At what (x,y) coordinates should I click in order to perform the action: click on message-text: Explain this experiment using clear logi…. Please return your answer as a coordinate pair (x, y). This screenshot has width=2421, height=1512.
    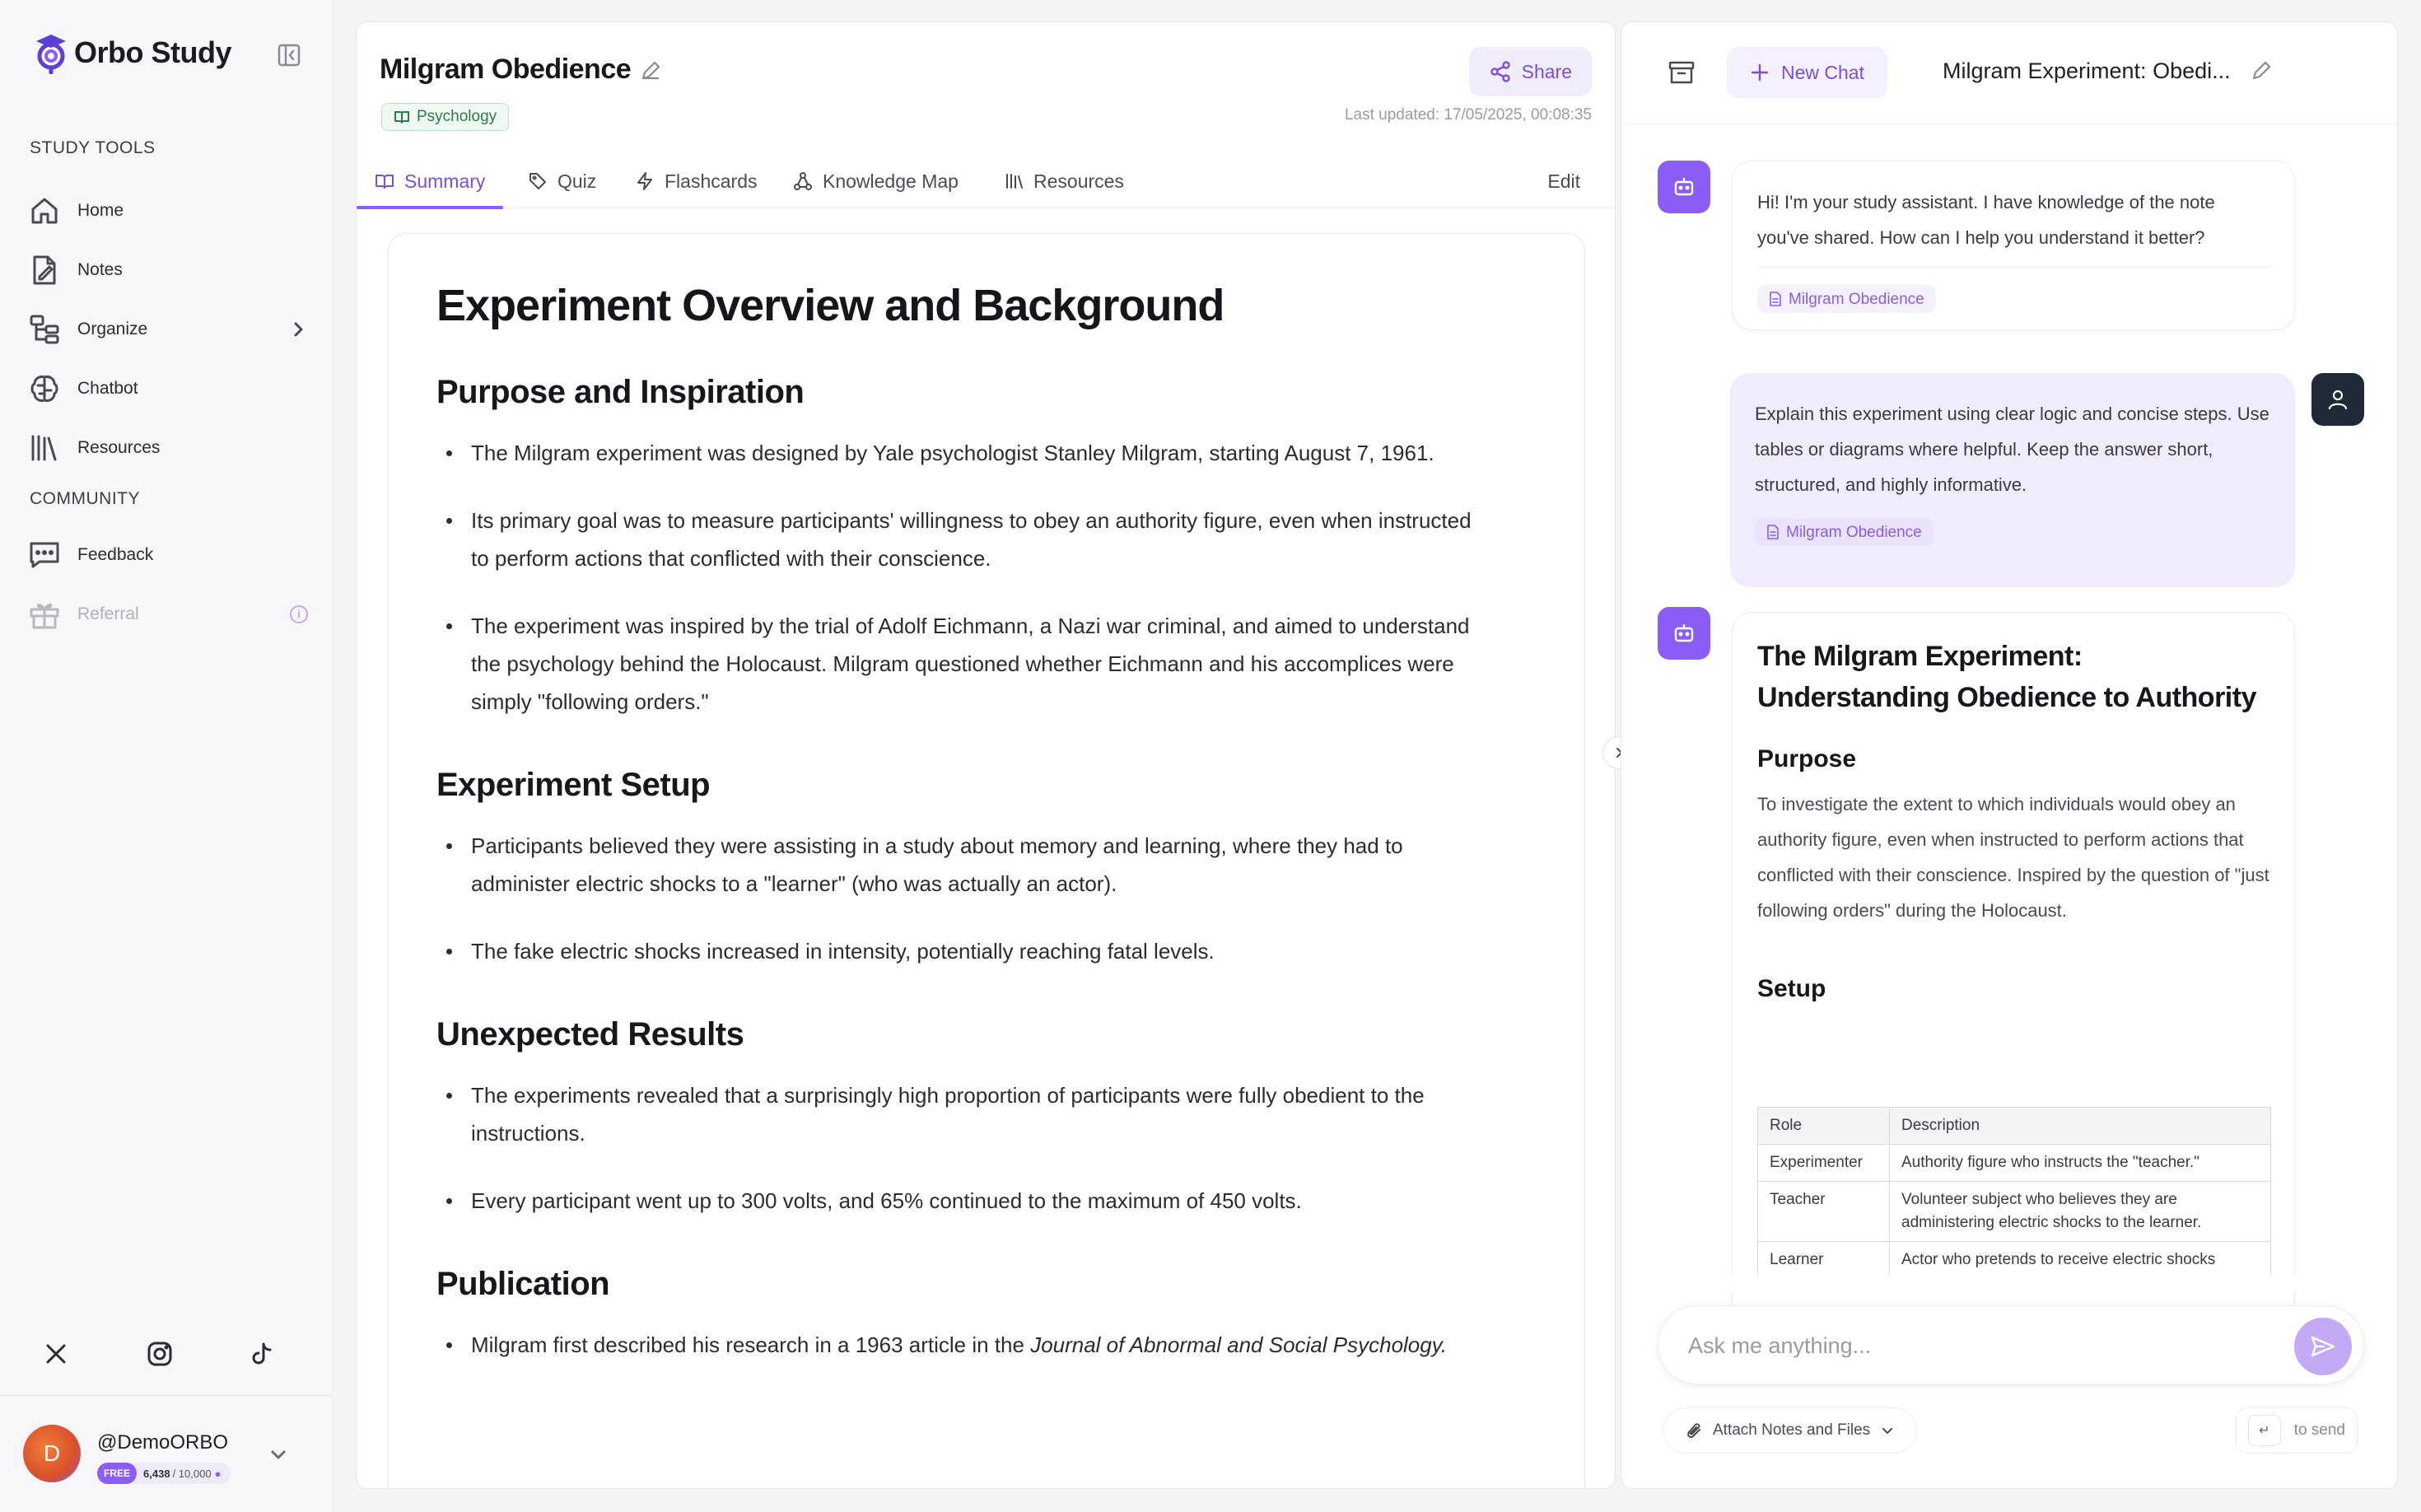
    Looking at the image, I should click on (2012, 449).